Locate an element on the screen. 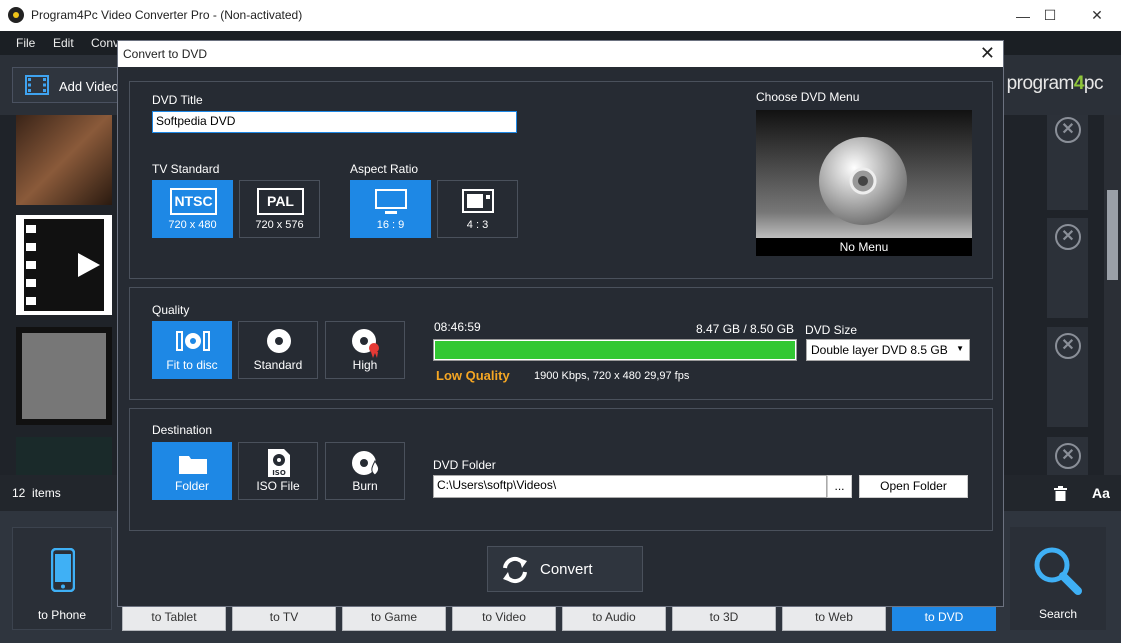 The height and width of the screenshot is (643, 1121). play-video-icon is located at coordinates (64, 265).